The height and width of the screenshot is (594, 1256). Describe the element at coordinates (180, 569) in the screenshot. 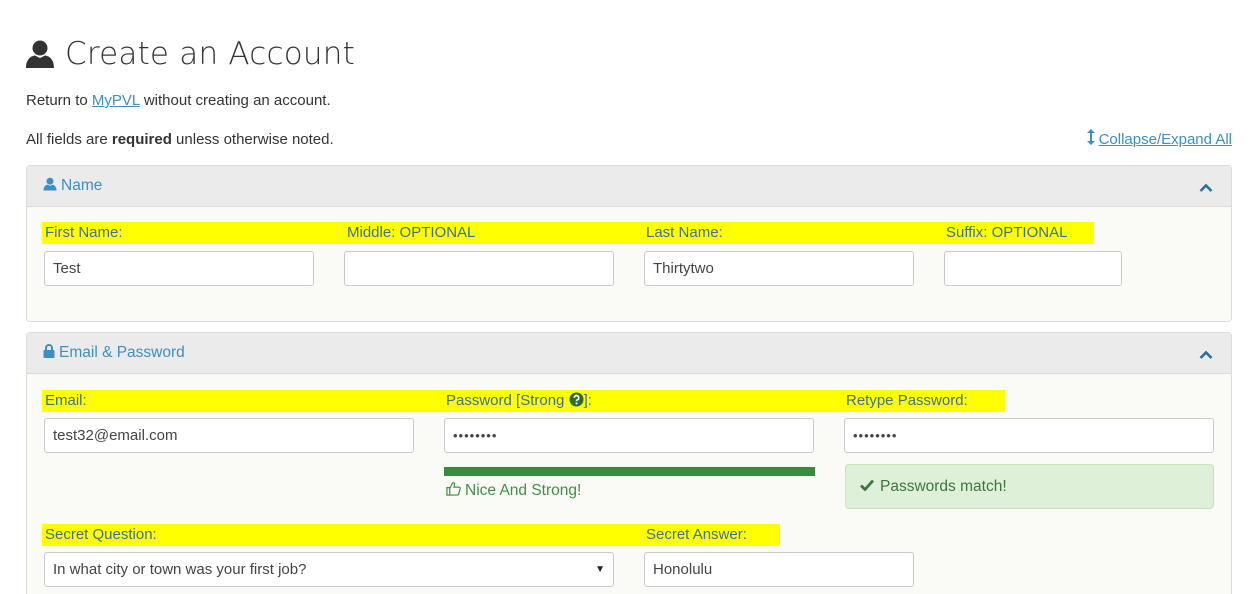

I see `secret-question-value: In what city or town was your first job?` at that location.